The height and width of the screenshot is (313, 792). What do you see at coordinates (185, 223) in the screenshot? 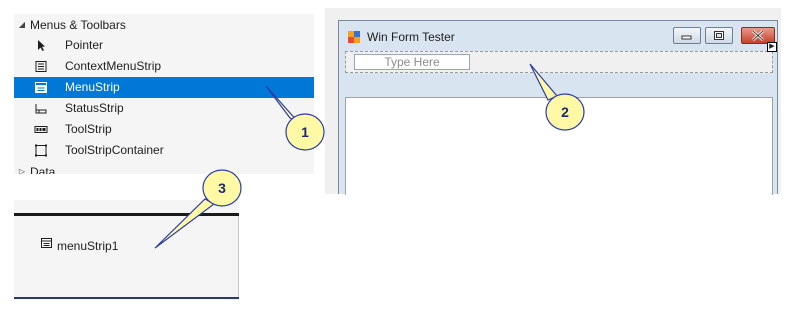
I see `callout-3-pointer` at bounding box center [185, 223].